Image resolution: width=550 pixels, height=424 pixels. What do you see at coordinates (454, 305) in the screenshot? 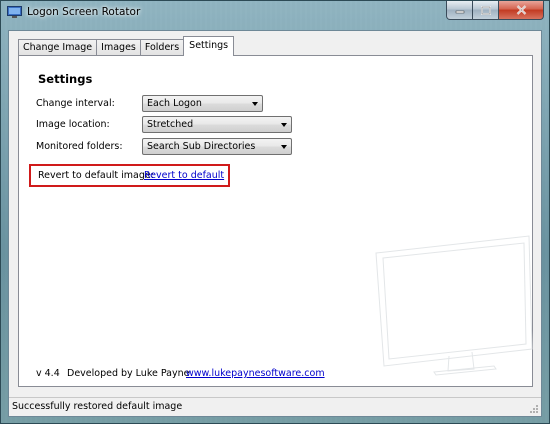
I see `monitor-illustration` at bounding box center [454, 305].